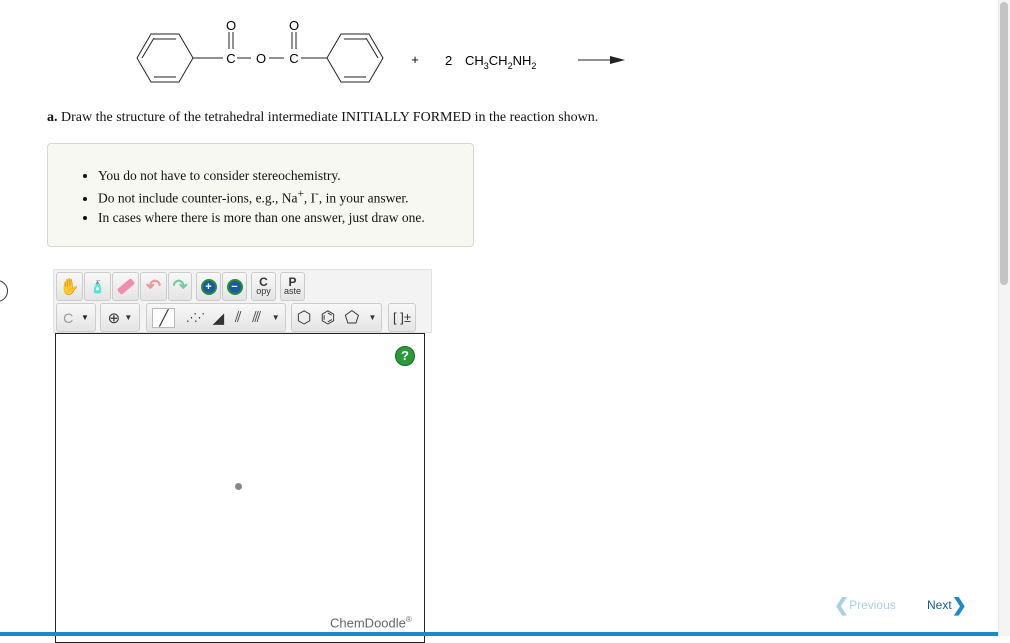 The image size is (1010, 643). Describe the element at coordinates (601, 60) in the screenshot. I see `reaction-arrow` at that location.